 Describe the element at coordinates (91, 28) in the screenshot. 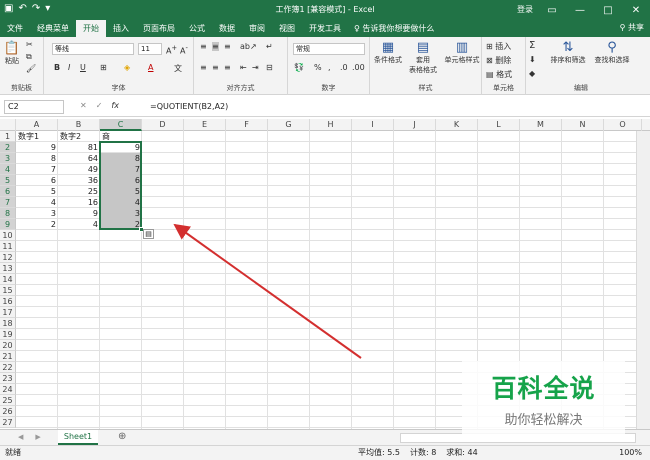

I see `tab-home: 开始` at that location.